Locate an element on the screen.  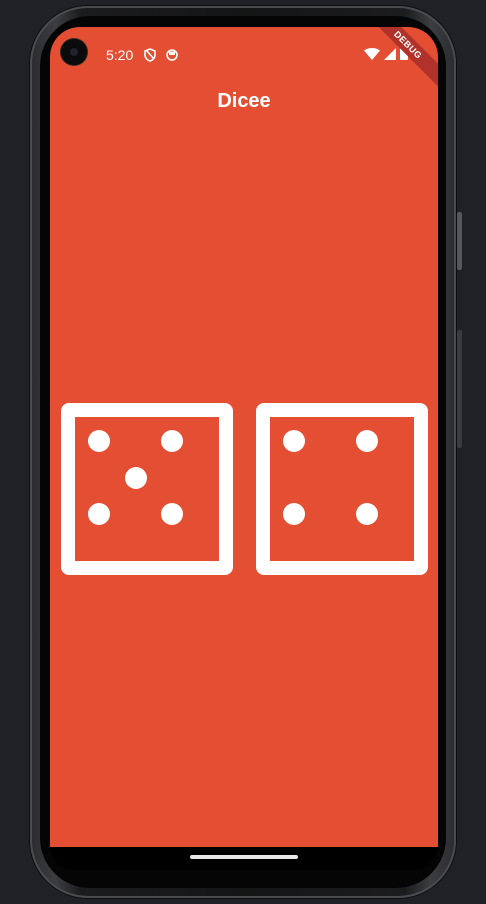
cell-signal-icon is located at coordinates (390, 56).